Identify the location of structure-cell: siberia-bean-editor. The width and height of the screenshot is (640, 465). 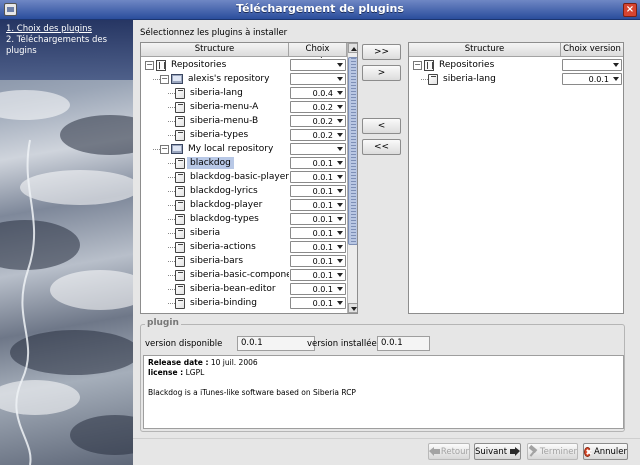
(215, 289).